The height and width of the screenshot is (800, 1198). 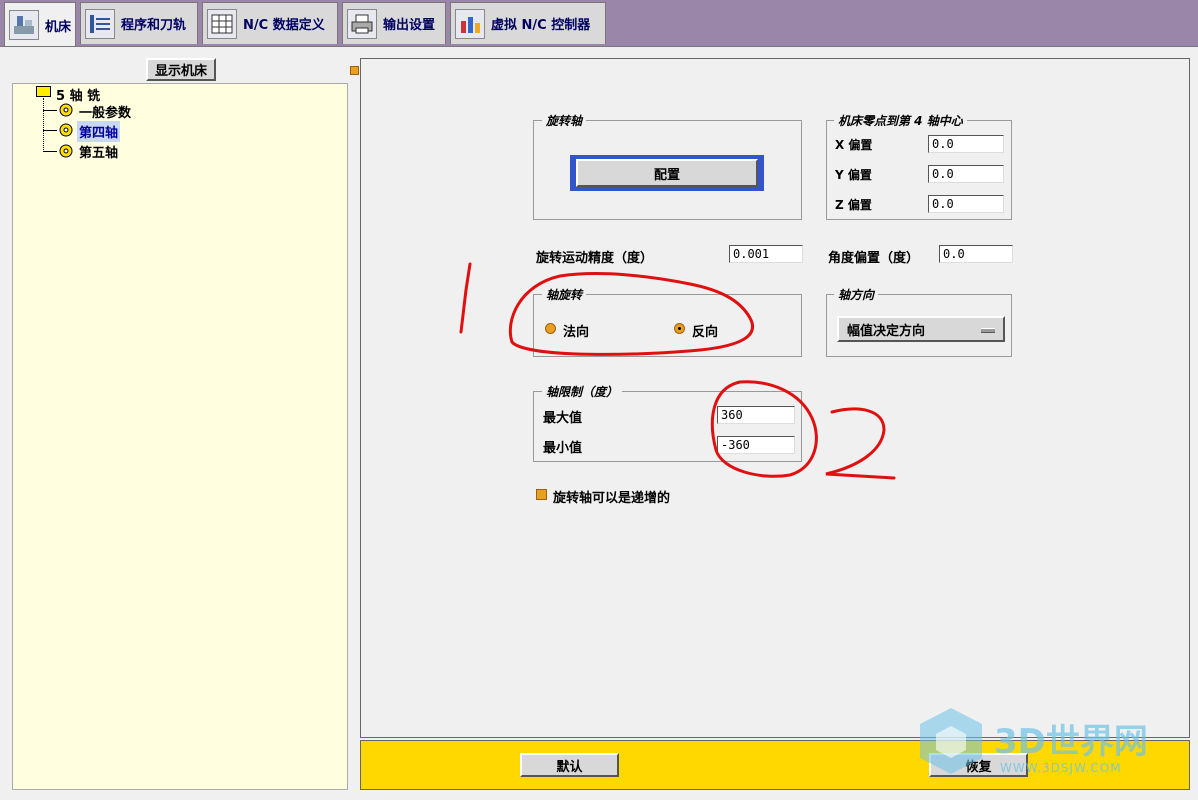 I want to click on program-toolpath-icon, so click(x=100, y=23).